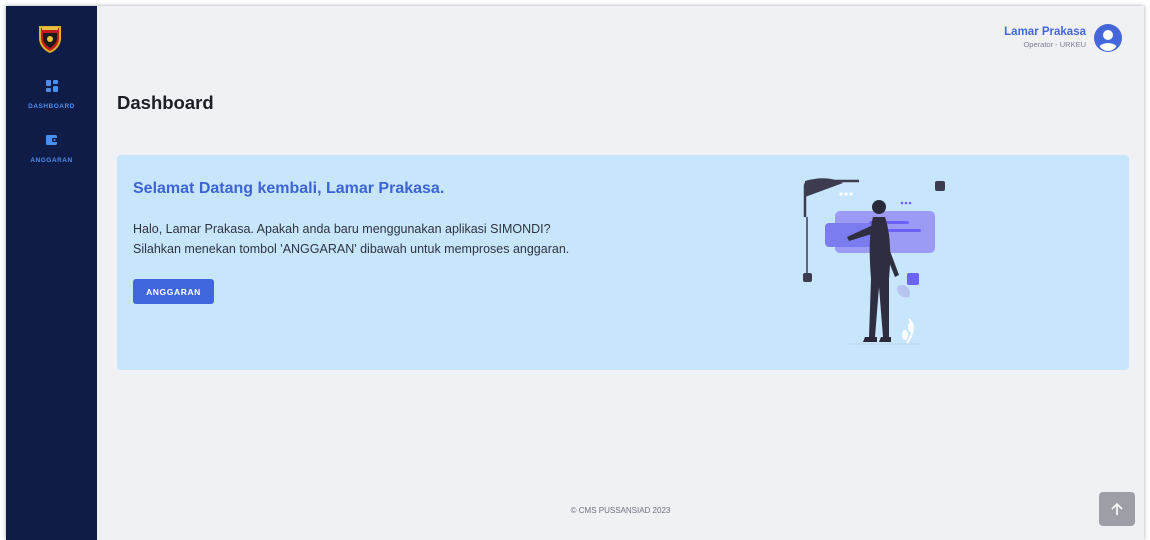 This screenshot has width=1150, height=540. Describe the element at coordinates (51, 96) in the screenshot. I see `sidebar-item-dashboard: DASHBOARD` at that location.